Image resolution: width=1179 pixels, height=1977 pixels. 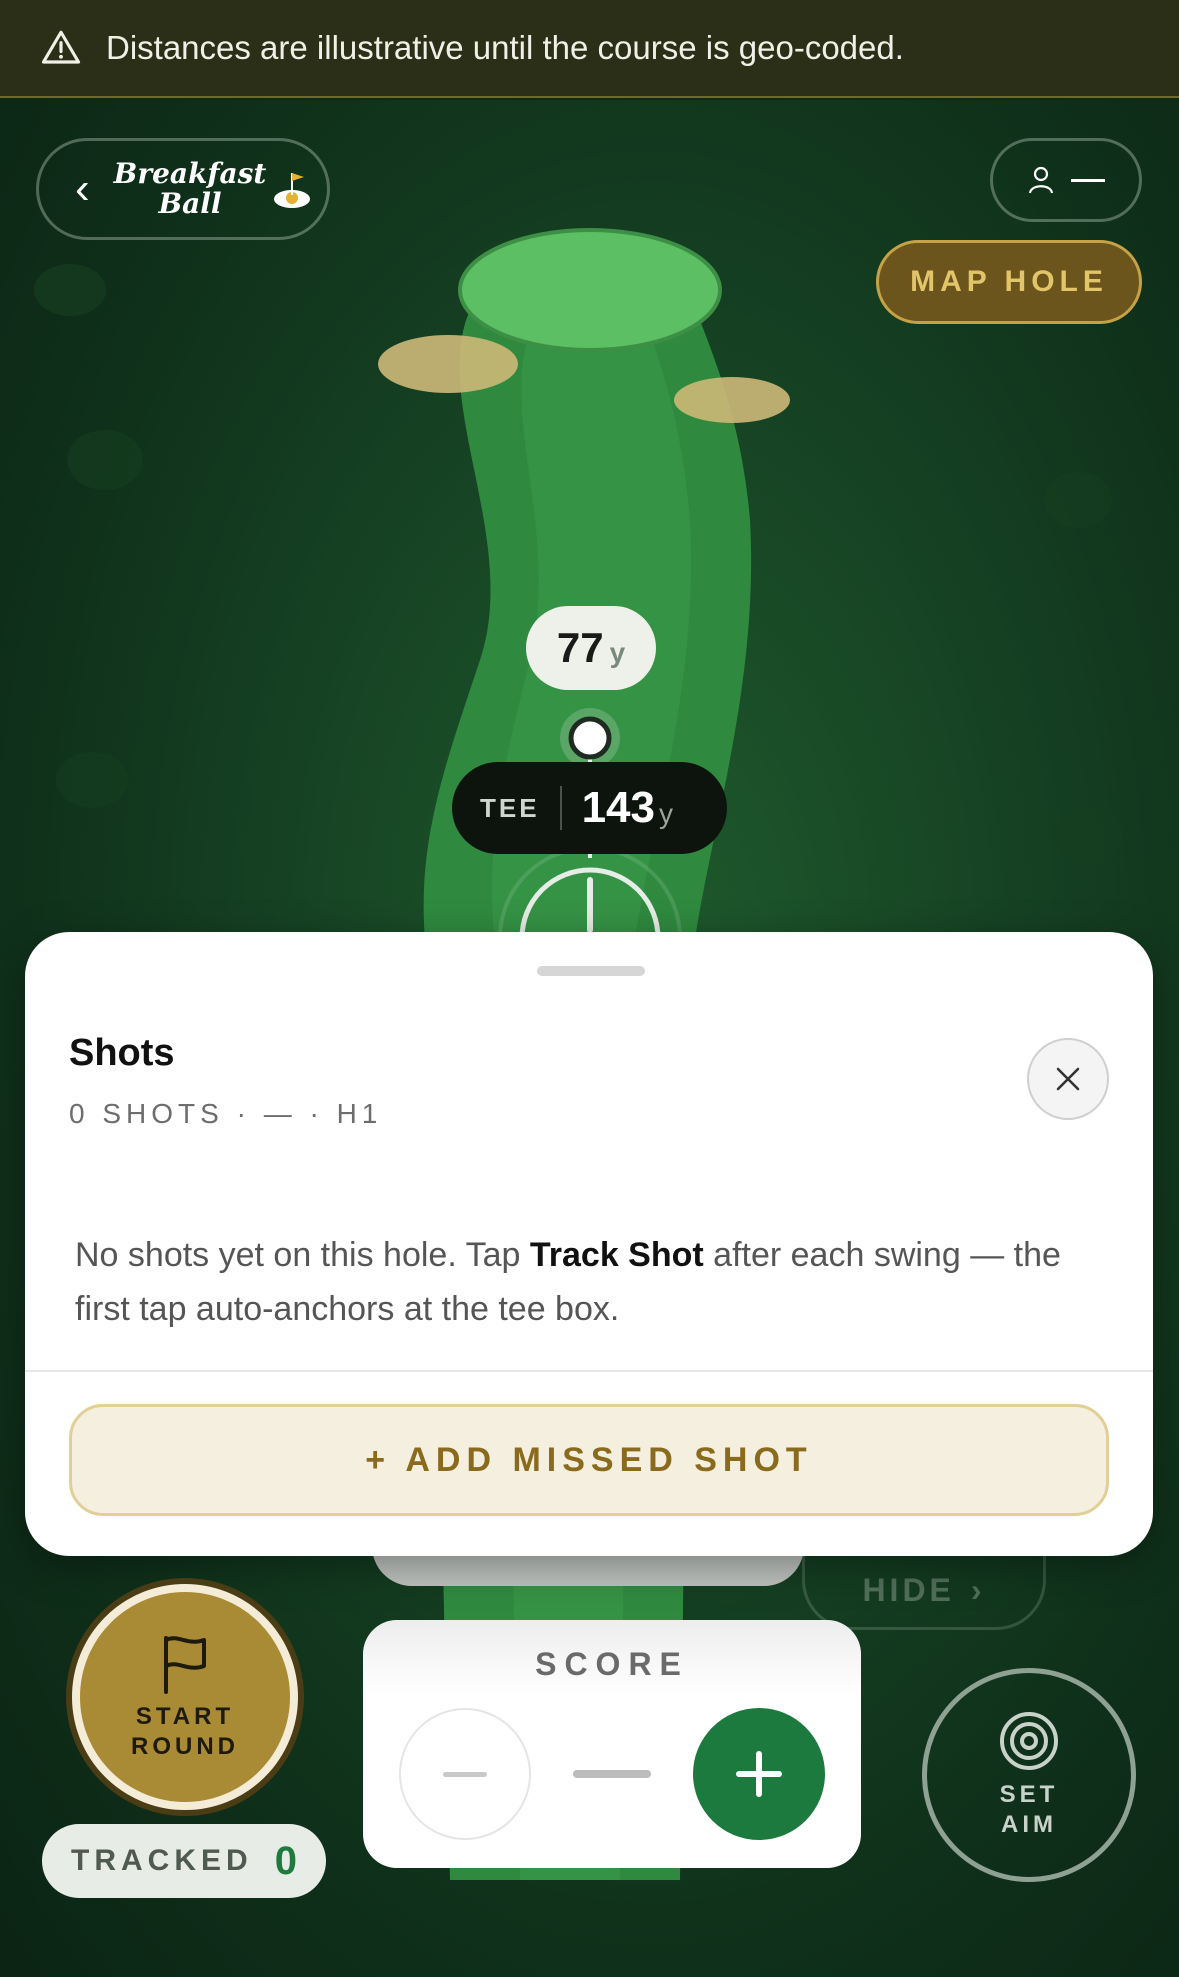 I want to click on score-label: SCORE, so click(x=612, y=1664).